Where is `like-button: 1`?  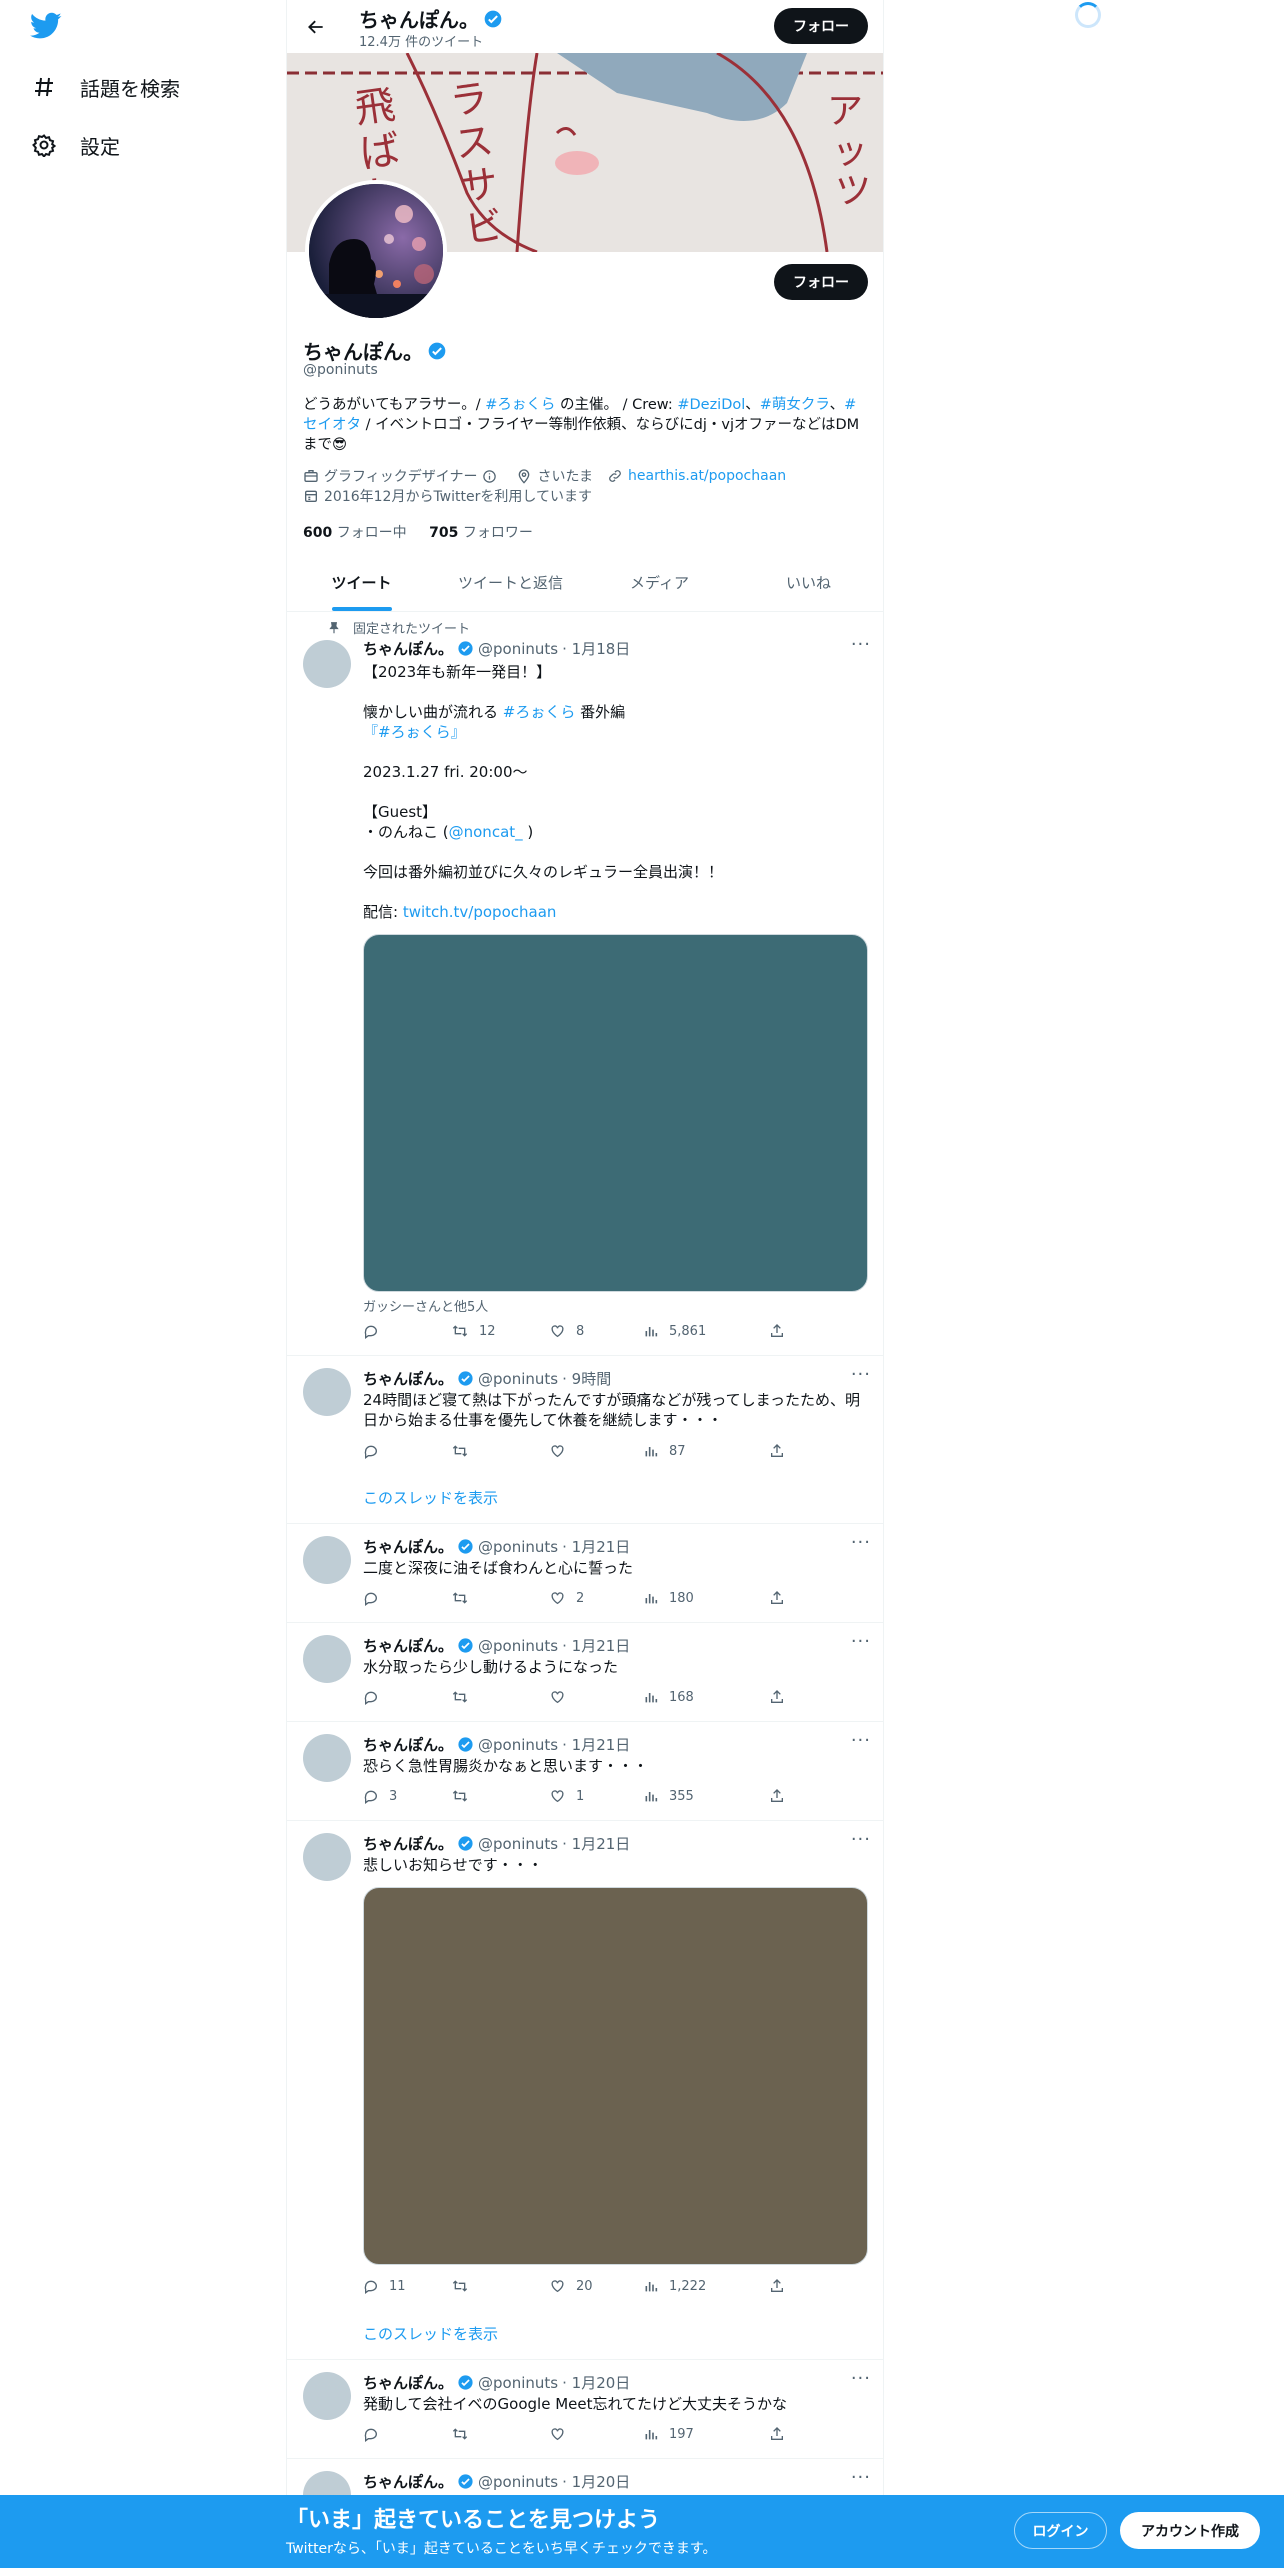
like-button: 1 is located at coordinates (566, 1796).